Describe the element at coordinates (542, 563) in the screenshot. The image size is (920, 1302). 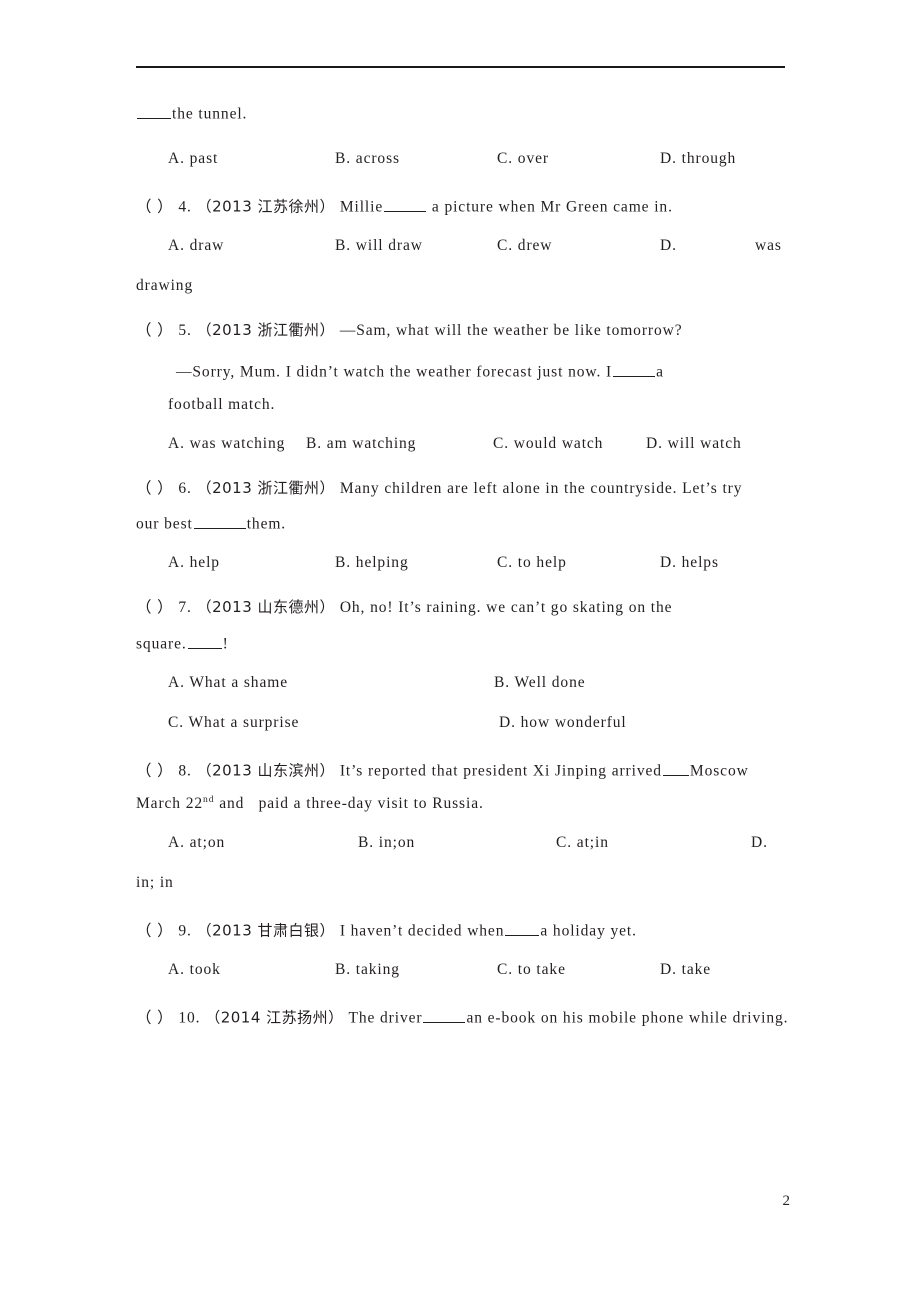
I see `option-c-text: to help` at that location.